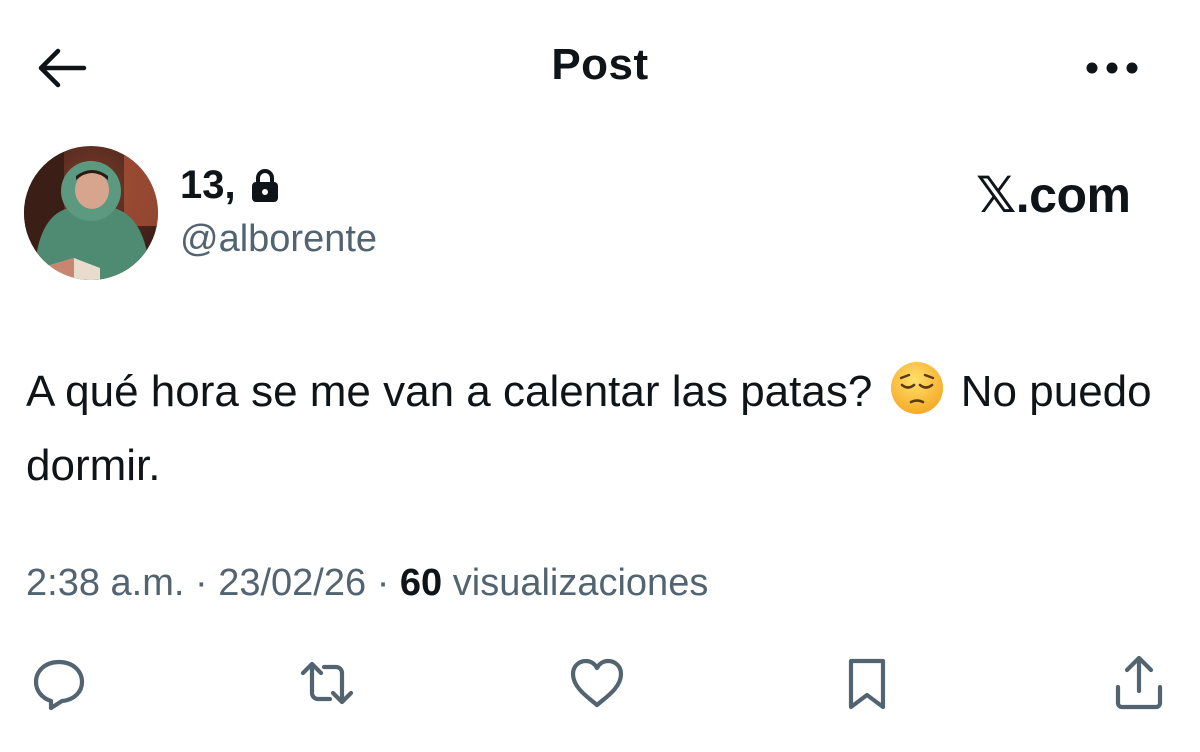 The image size is (1200, 752). I want to click on reply-icon, so click(59, 685).